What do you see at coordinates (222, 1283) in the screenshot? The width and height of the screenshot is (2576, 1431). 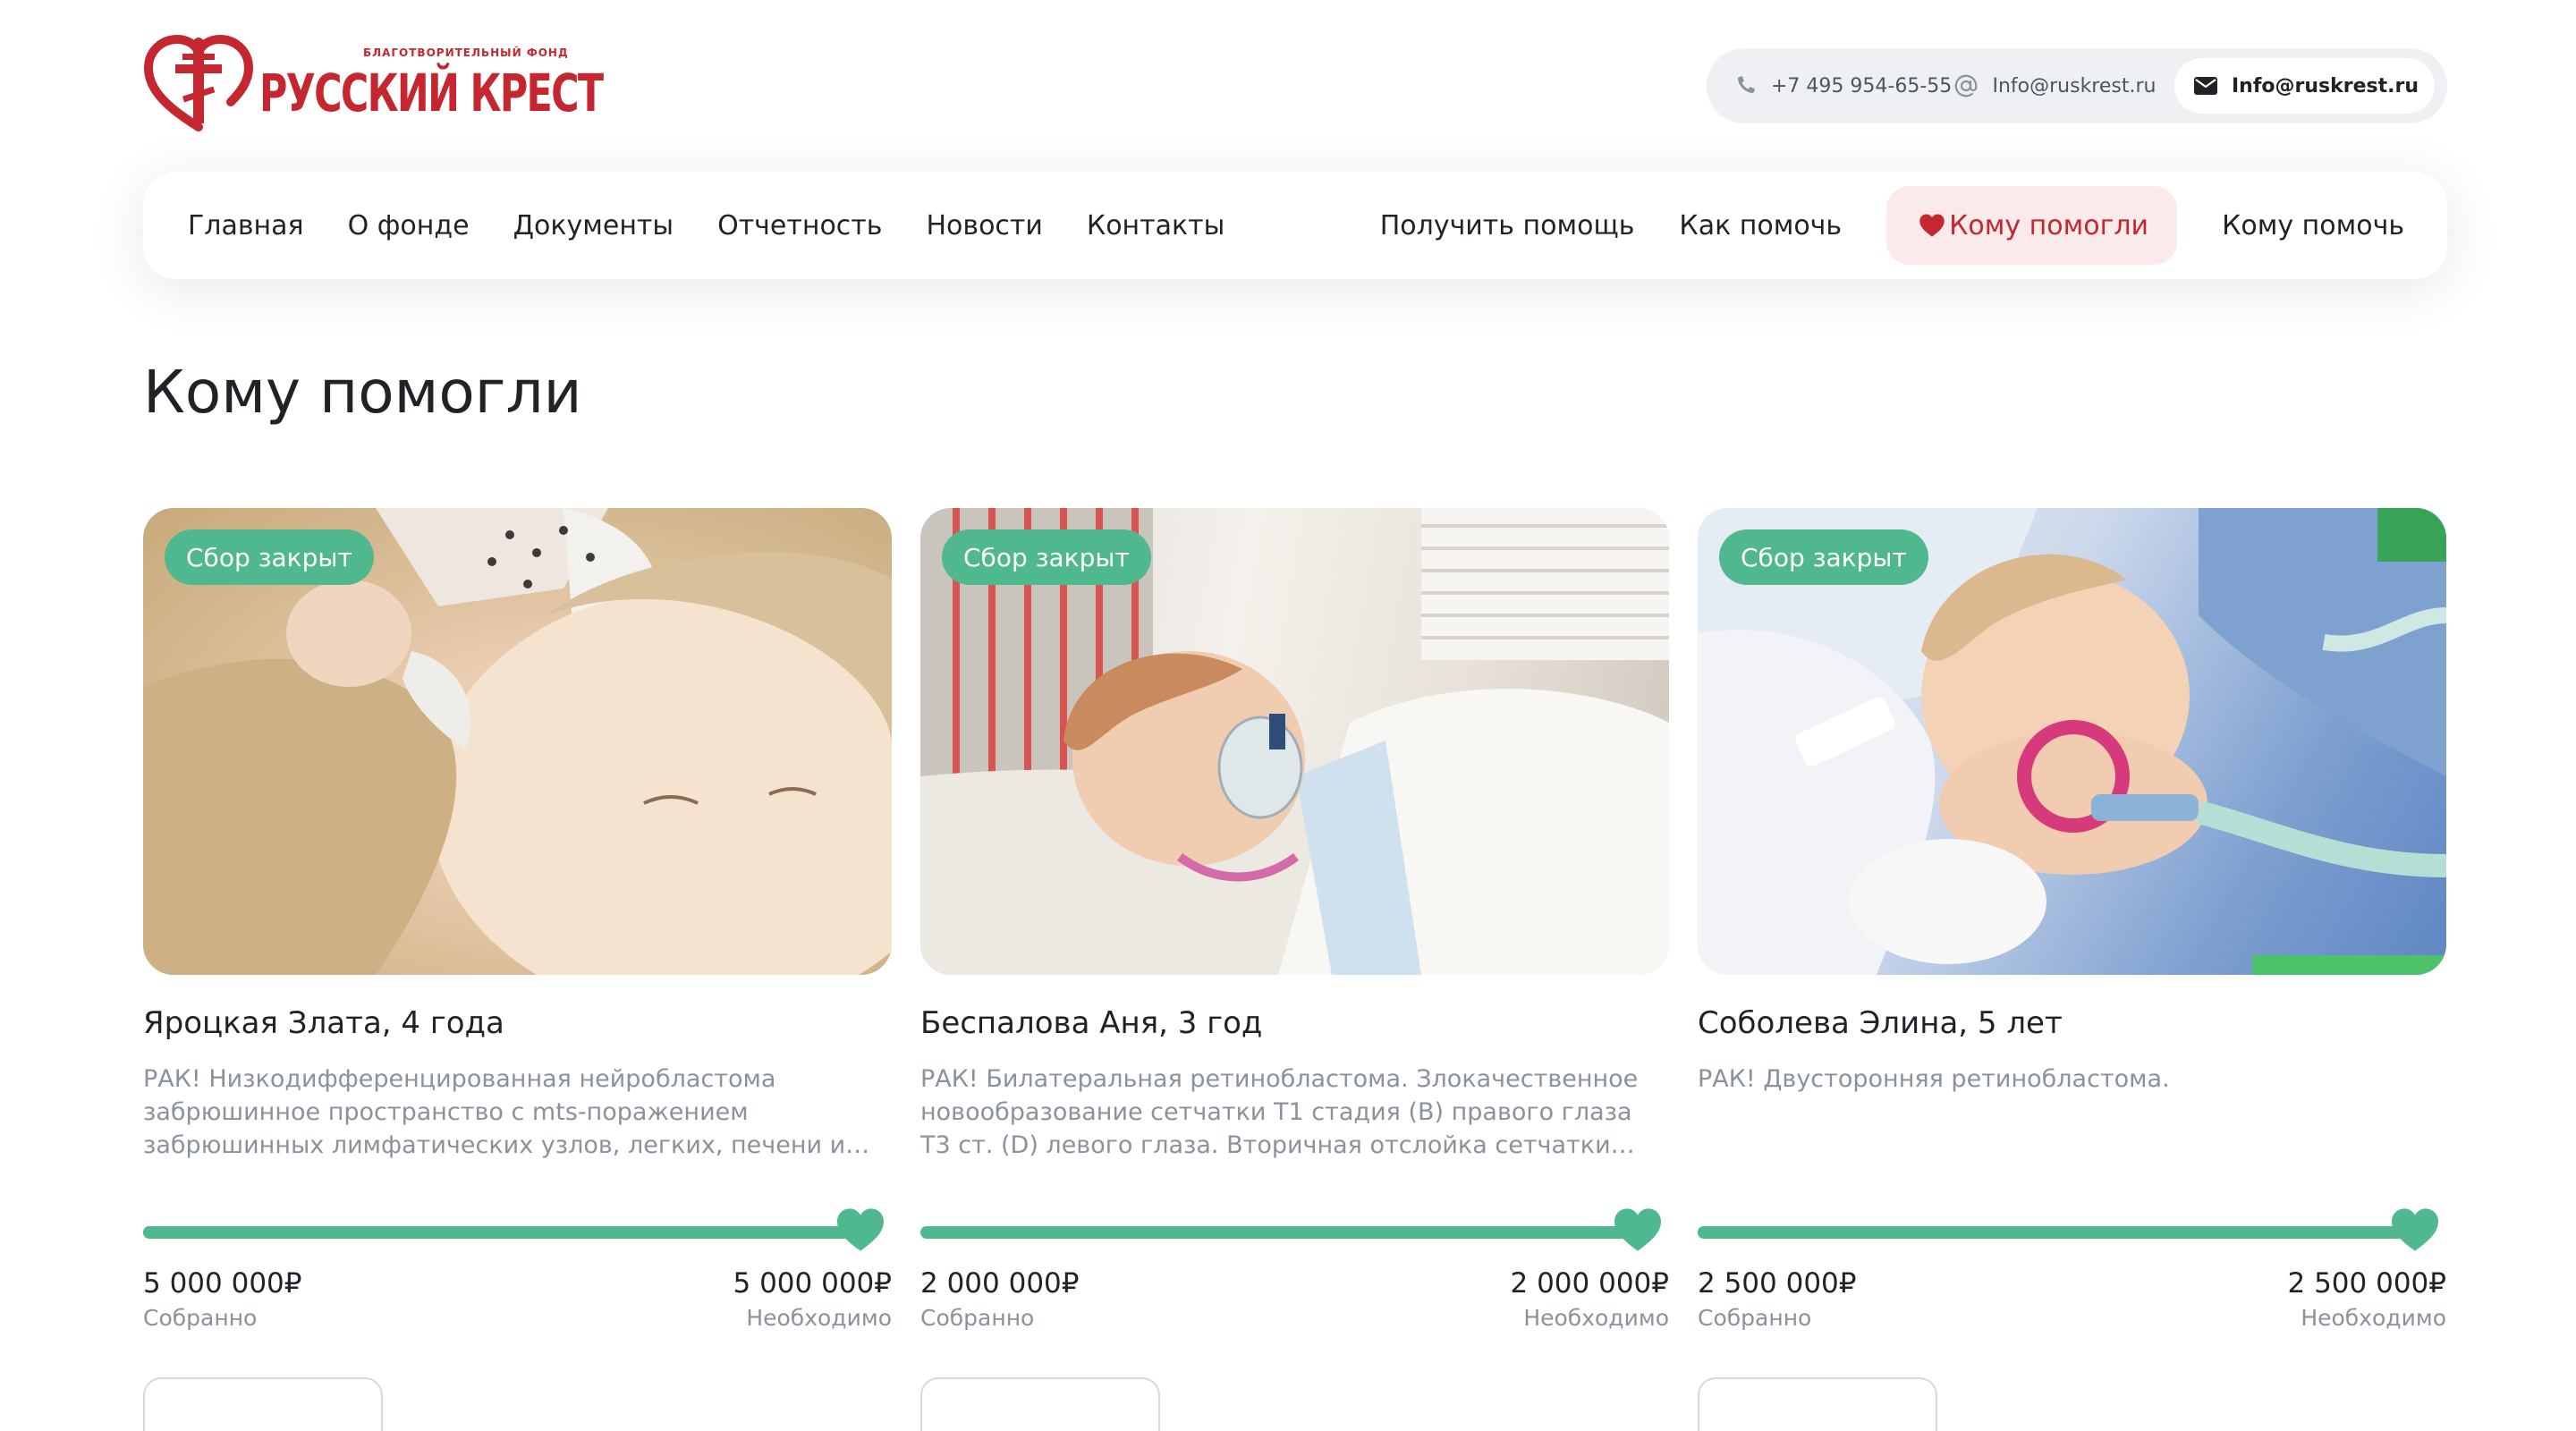 I see `collected-amount: 5 000 000₽` at bounding box center [222, 1283].